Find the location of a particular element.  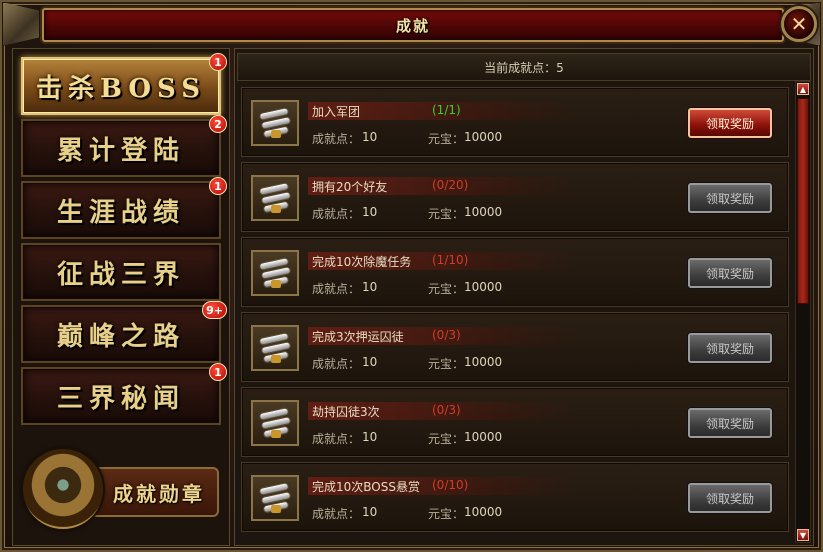

notification-badge: 2 is located at coordinates (218, 124).